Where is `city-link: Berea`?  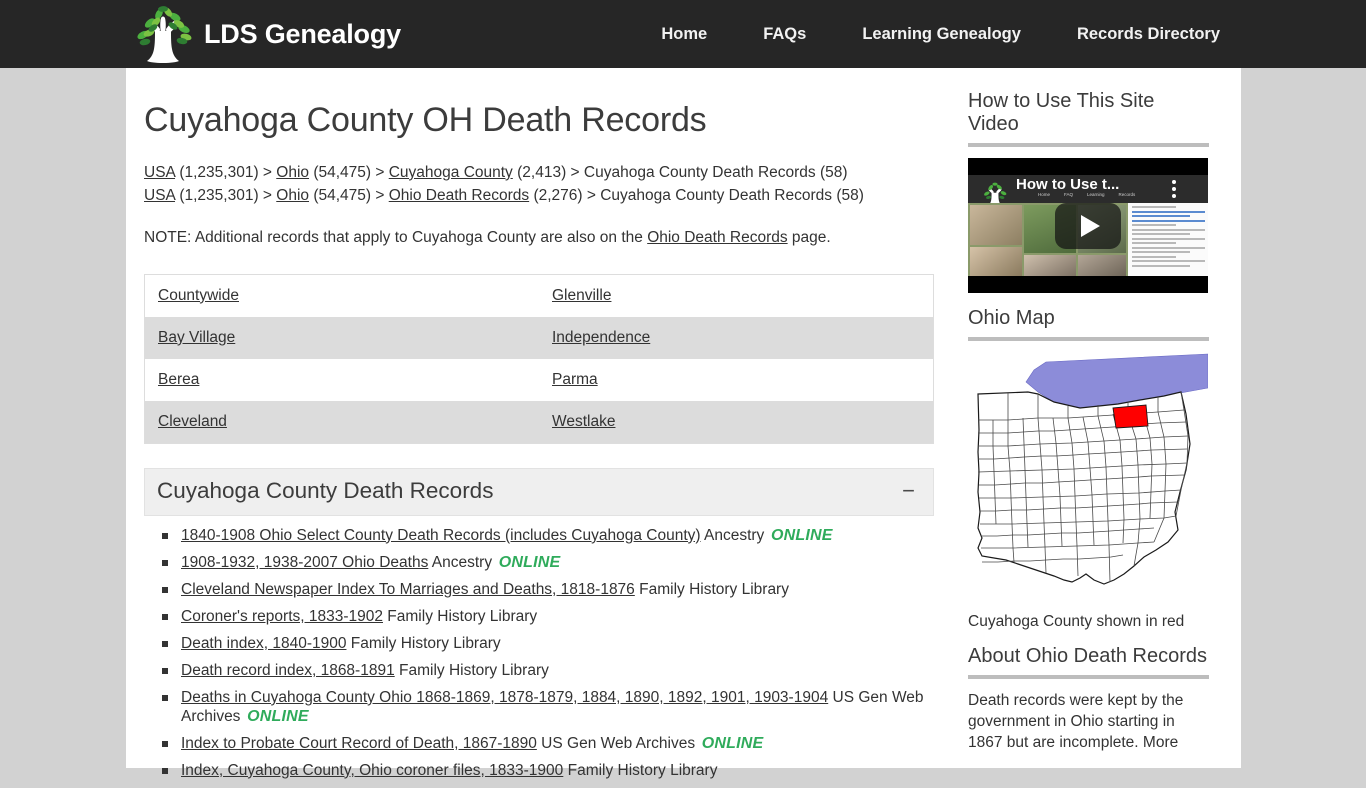 city-link: Berea is located at coordinates (178, 379).